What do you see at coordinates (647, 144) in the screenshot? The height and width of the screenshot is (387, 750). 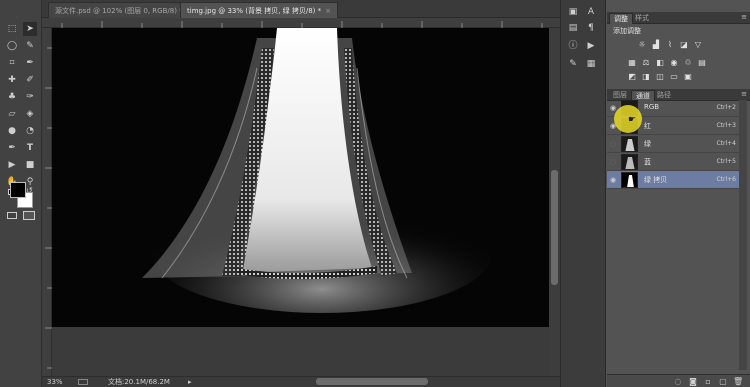 I see `channel-name: 绿` at bounding box center [647, 144].